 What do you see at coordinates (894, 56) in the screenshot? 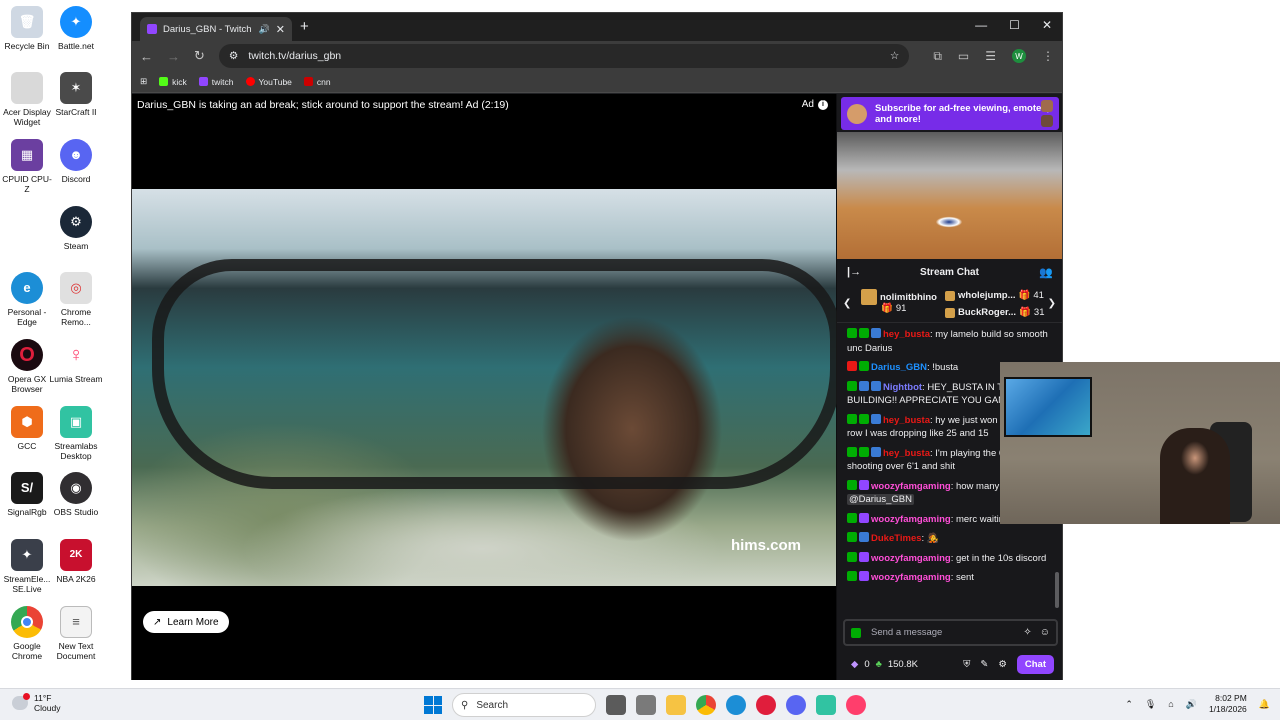
I see `bookmark-star-icon: ☆` at bounding box center [894, 56].